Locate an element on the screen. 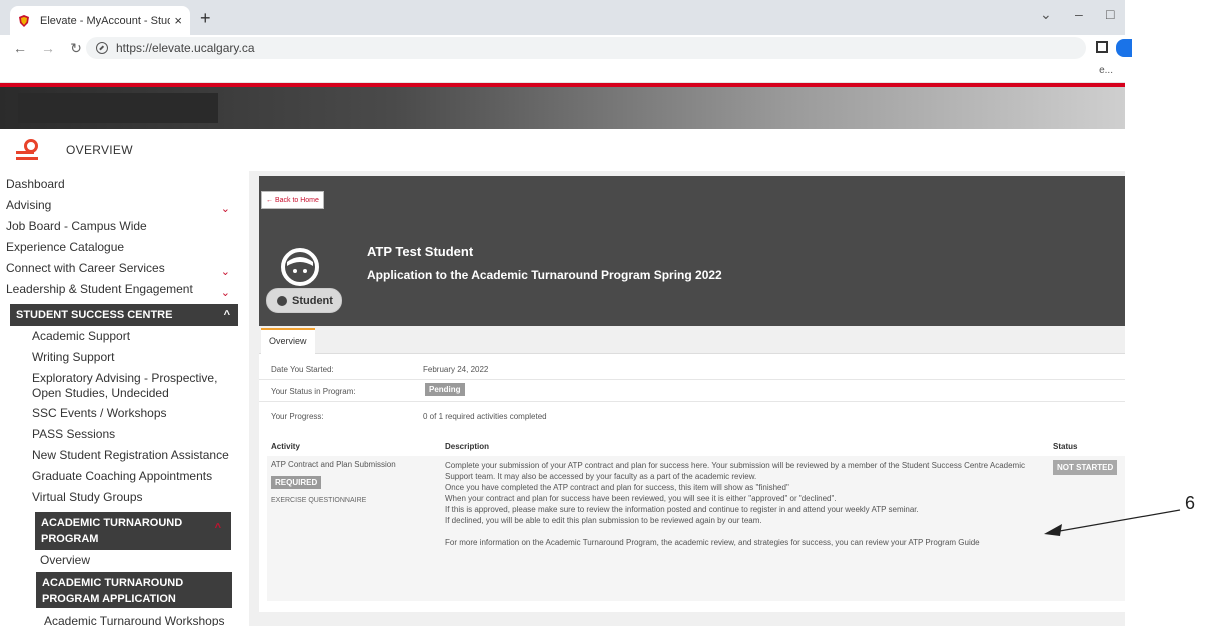 The width and height of the screenshot is (1210, 626). elevate-logo-icon is located at coordinates (32, 150).